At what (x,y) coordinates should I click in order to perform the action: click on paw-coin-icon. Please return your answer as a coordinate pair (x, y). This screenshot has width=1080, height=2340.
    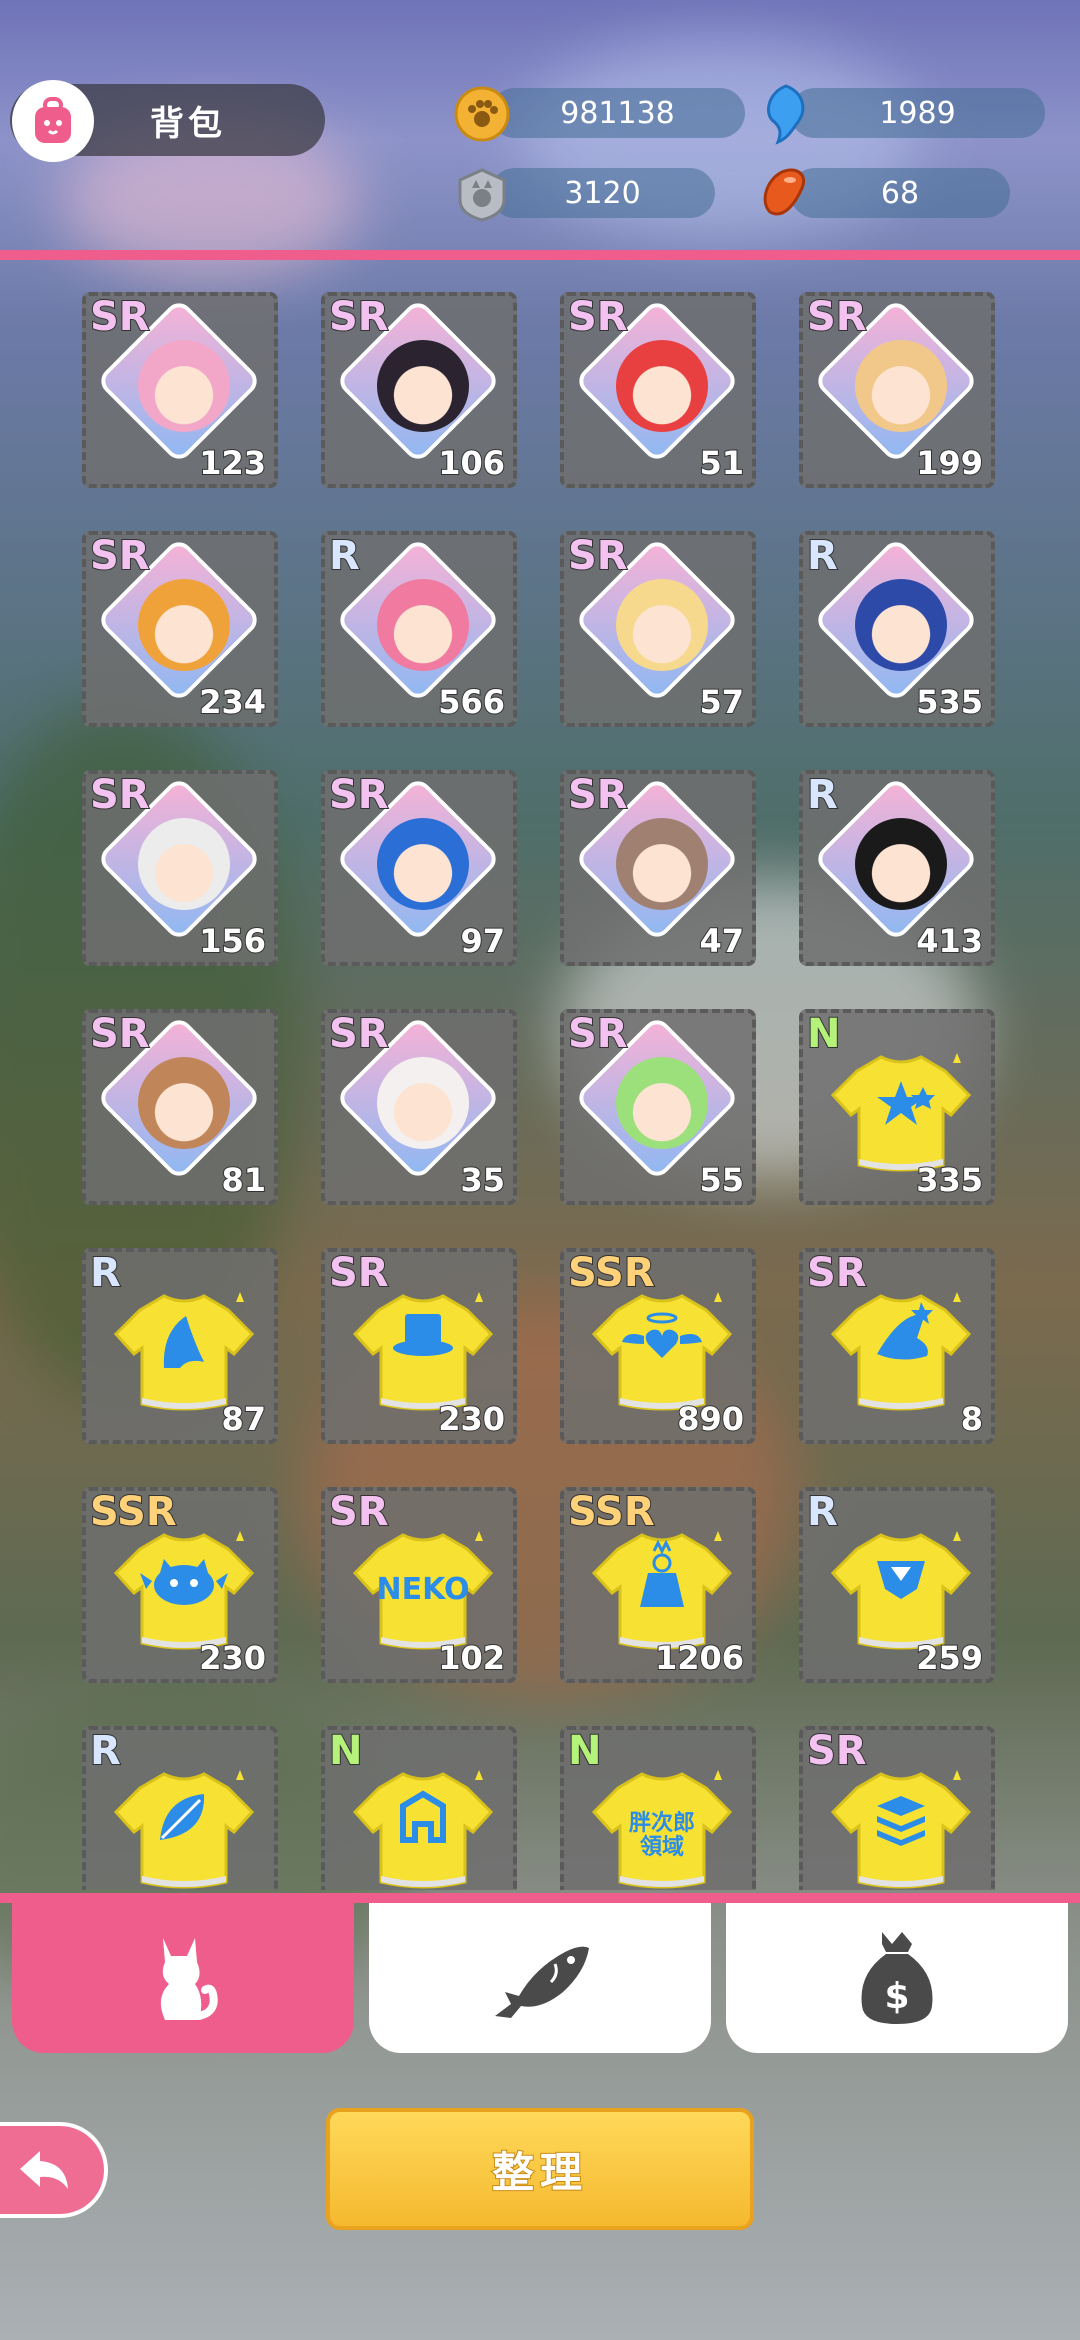
    Looking at the image, I should click on (482, 114).